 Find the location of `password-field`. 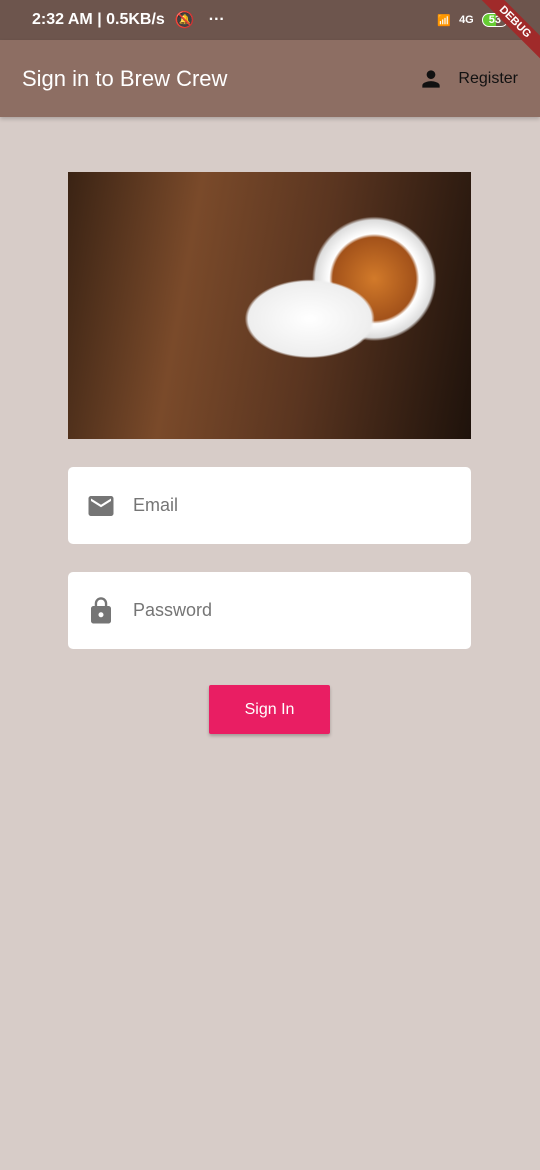

password-field is located at coordinates (269, 610).